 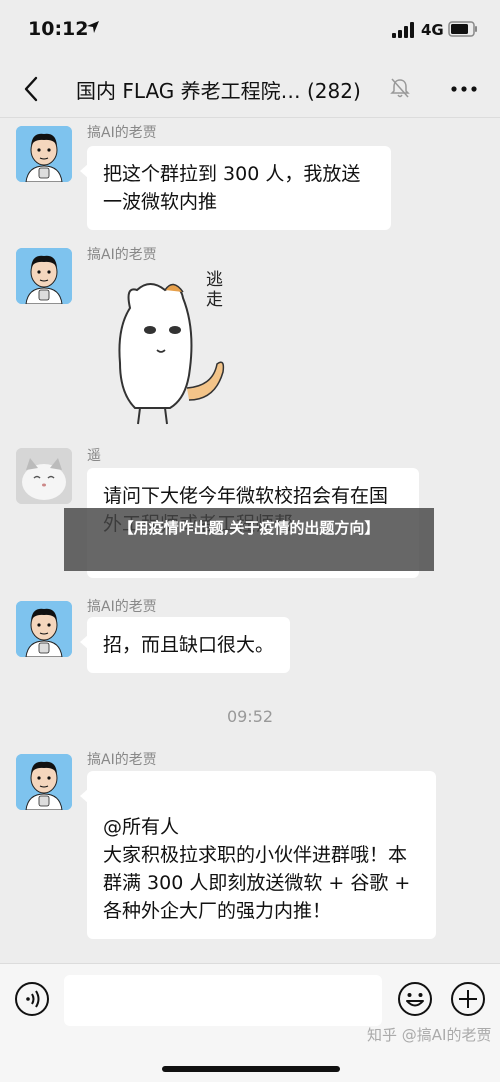 I want to click on plus-icon, so click(x=468, y=999).